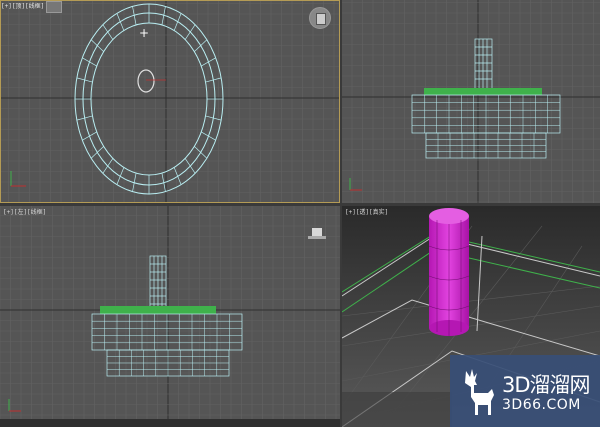 The image size is (600, 427). I want to click on small-circle, so click(146, 81).